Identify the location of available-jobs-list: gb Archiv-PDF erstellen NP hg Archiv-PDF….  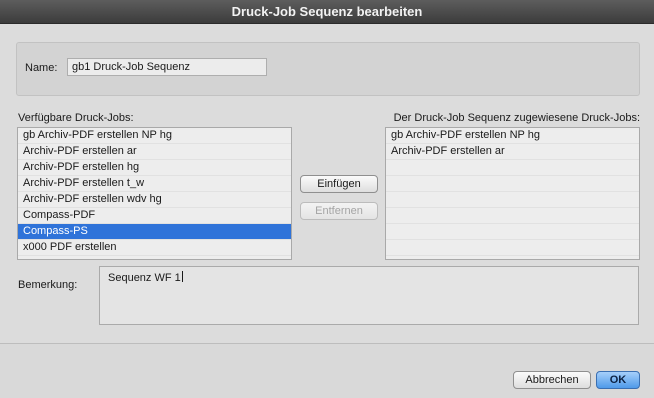
(154, 193).